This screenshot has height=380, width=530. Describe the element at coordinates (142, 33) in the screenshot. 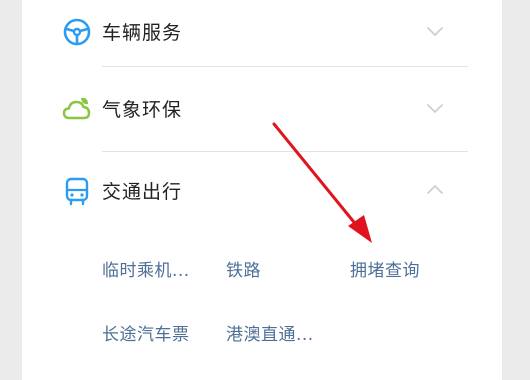

I see `category-title: 车辆服务` at that location.